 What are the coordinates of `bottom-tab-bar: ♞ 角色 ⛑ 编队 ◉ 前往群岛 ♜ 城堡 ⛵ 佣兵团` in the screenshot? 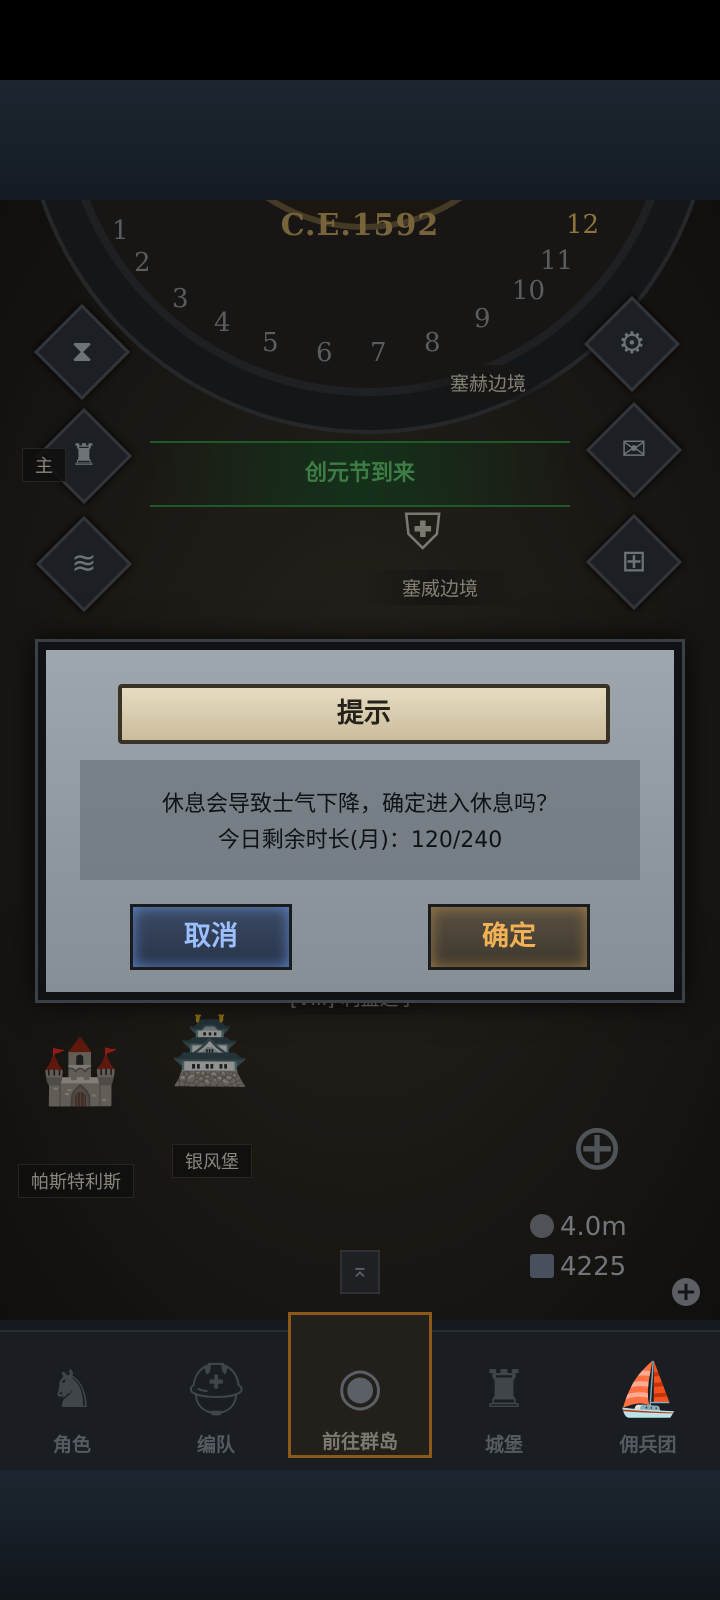 It's located at (360, 1392).